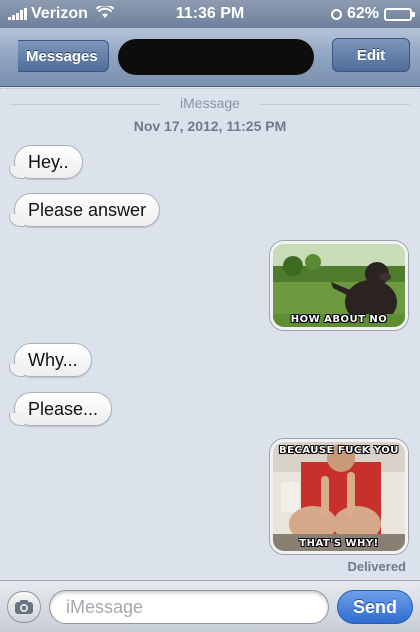  I want to click on sent-image-bubble: BECAUSE FUCK YOU THAT'S WHY!, so click(339, 496).